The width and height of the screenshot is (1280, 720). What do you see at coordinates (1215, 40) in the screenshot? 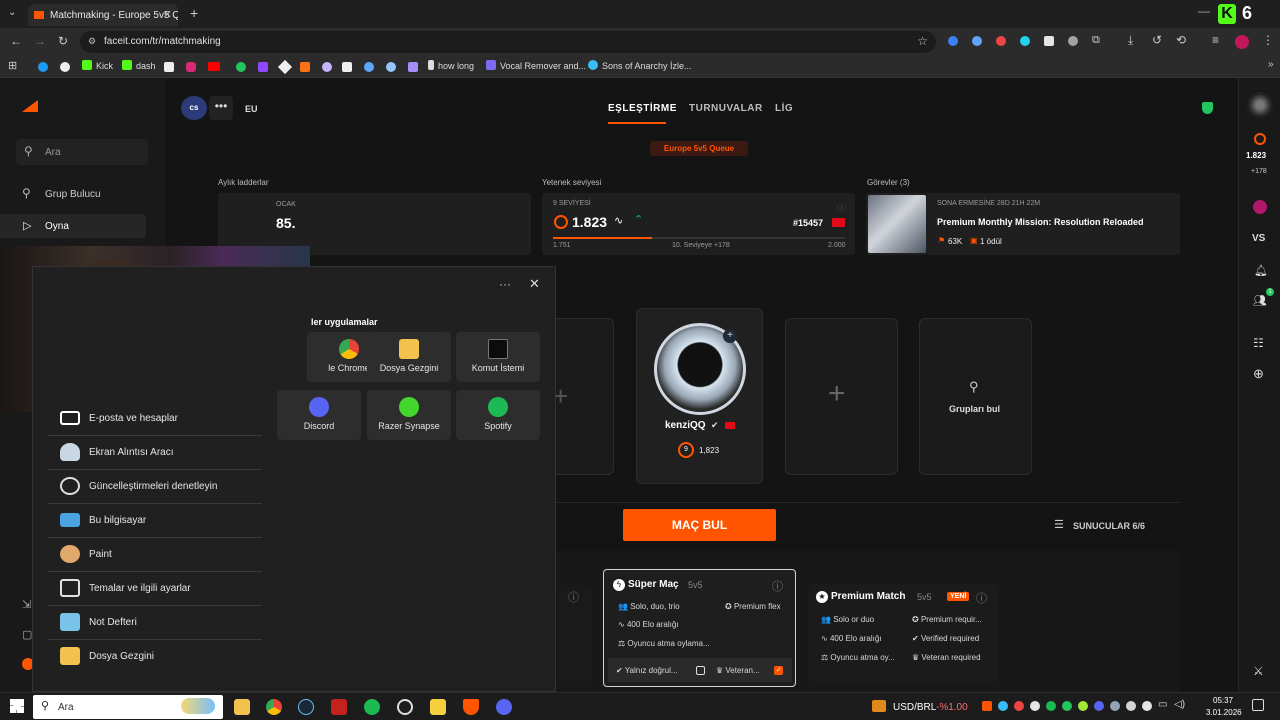
I see `reading-list-icon: ≡` at bounding box center [1215, 40].